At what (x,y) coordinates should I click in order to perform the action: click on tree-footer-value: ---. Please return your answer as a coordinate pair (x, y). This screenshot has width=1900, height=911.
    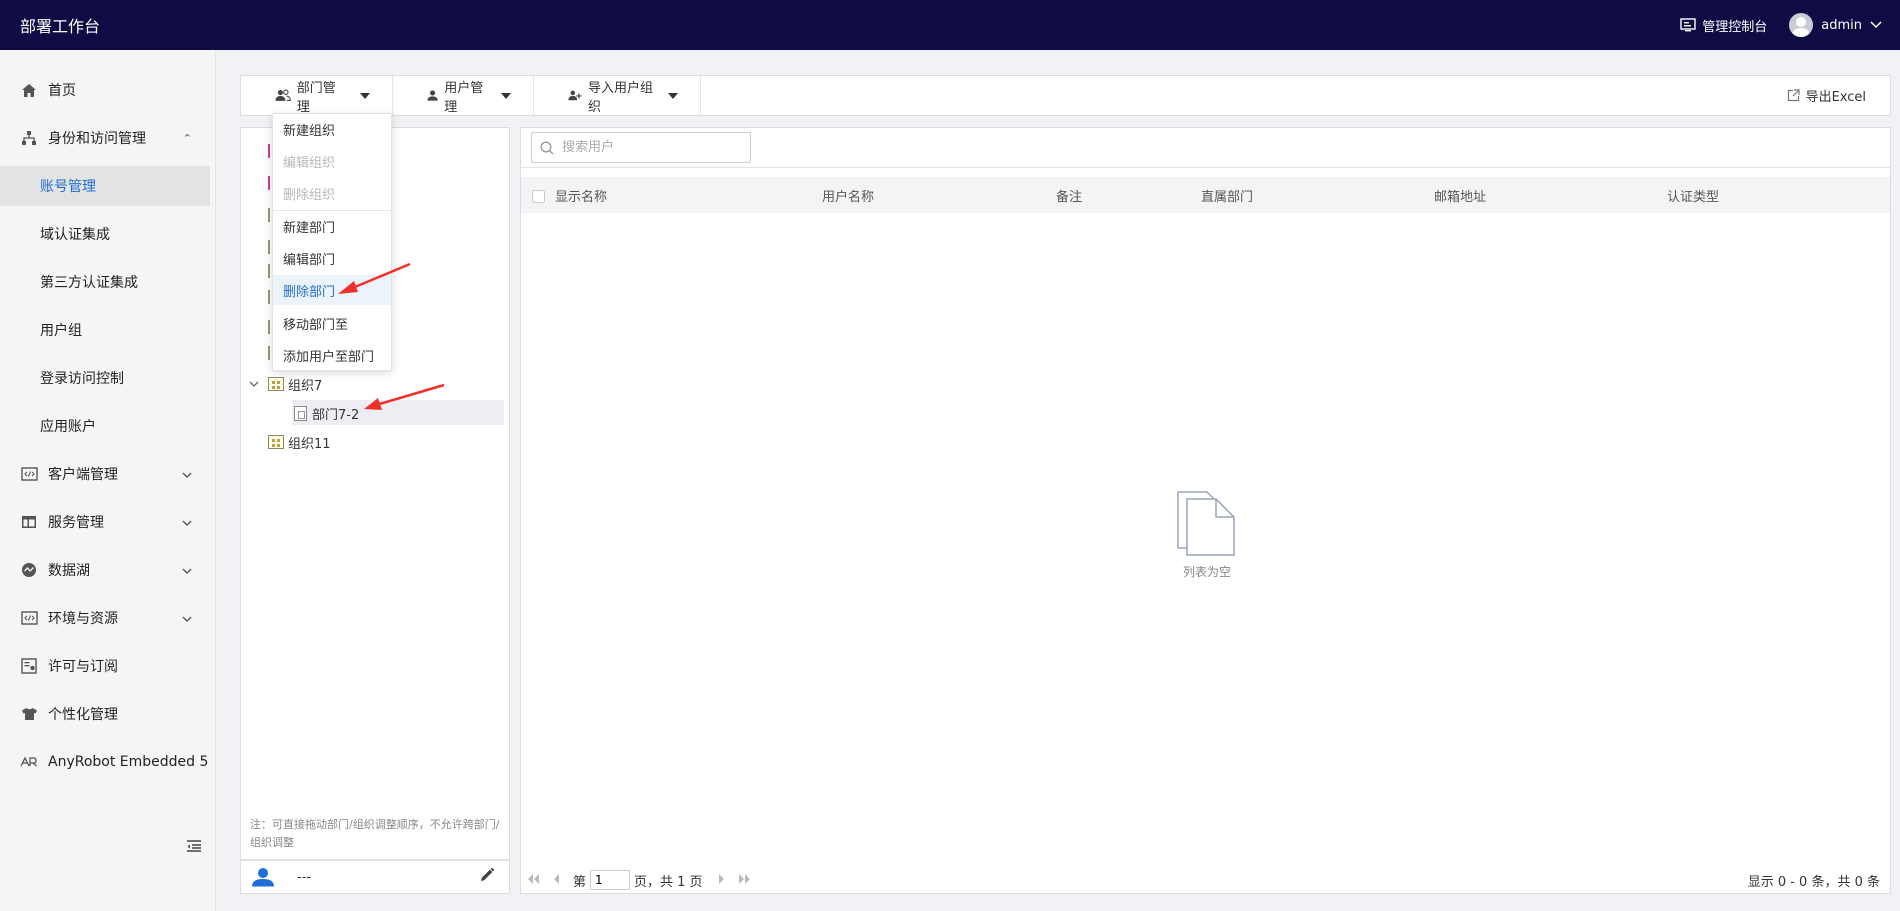
    Looking at the image, I should click on (304, 877).